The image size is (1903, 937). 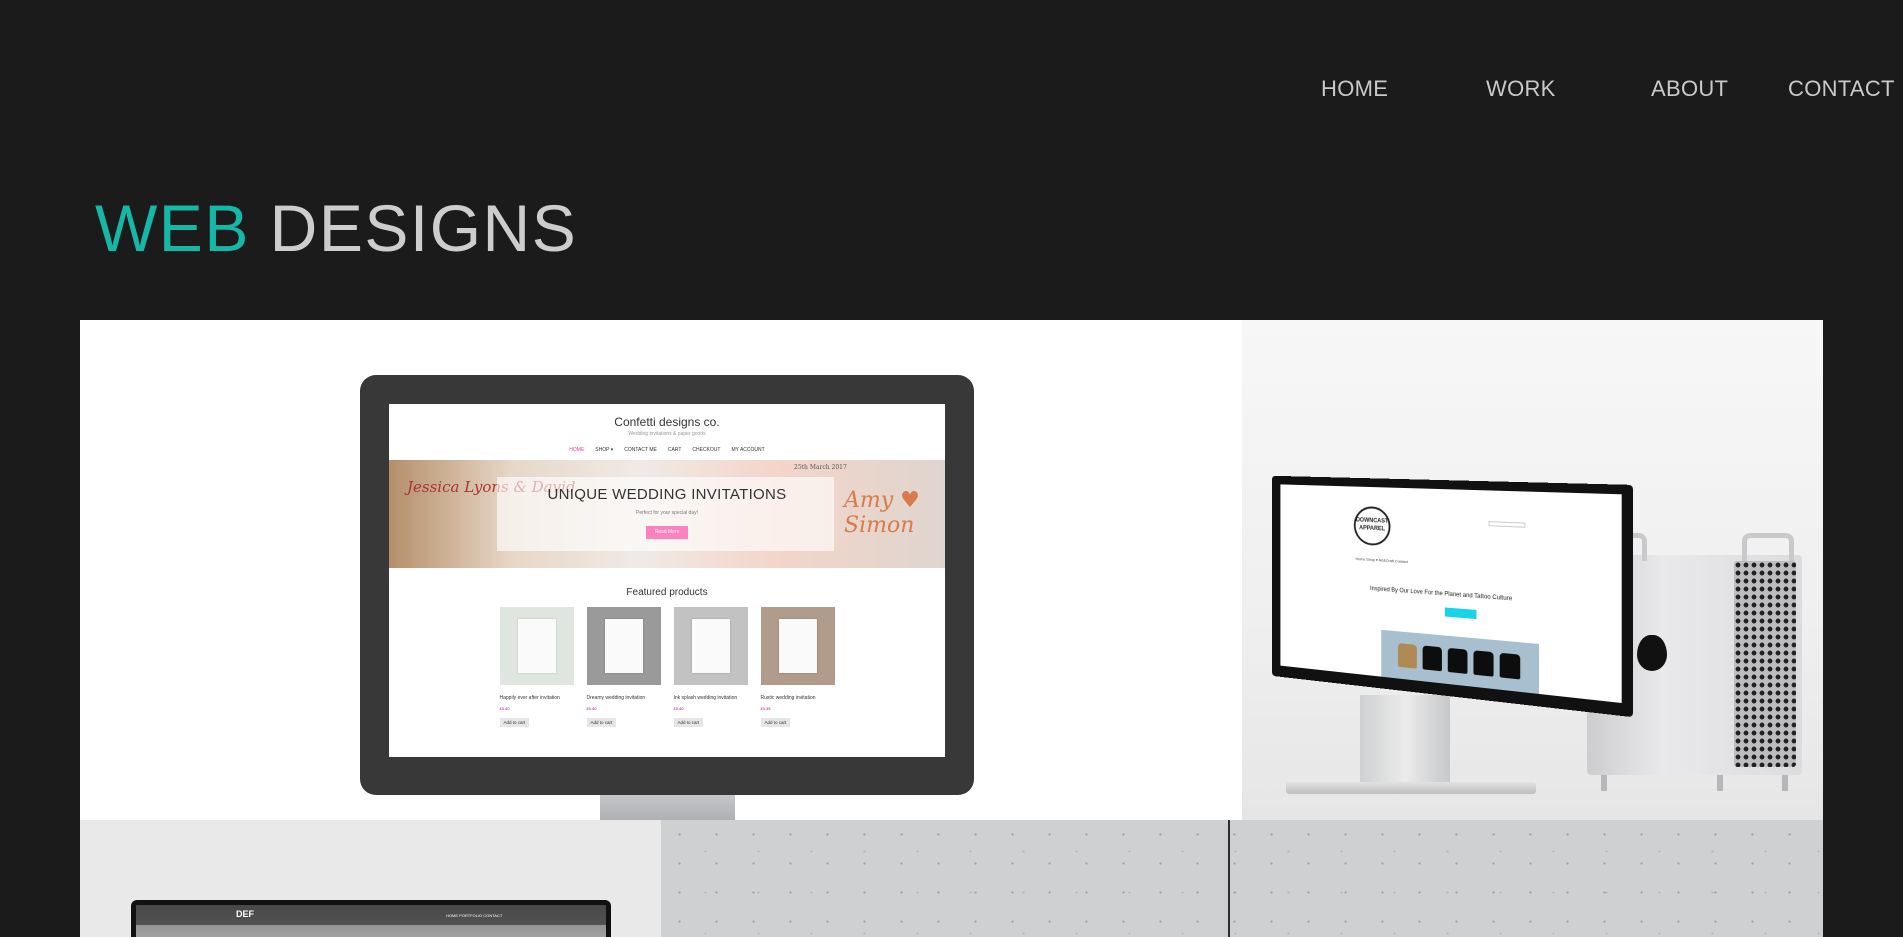 I want to click on portfolio-item-def: DEF HOME PORTFOLIO CONTACT, so click(x=370, y=878).